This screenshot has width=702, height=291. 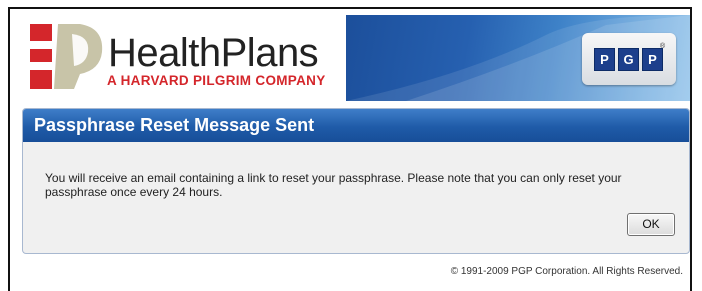 I want to click on logo-tagline: A HARVARD PILGRIM COMPANY, so click(x=216, y=80).